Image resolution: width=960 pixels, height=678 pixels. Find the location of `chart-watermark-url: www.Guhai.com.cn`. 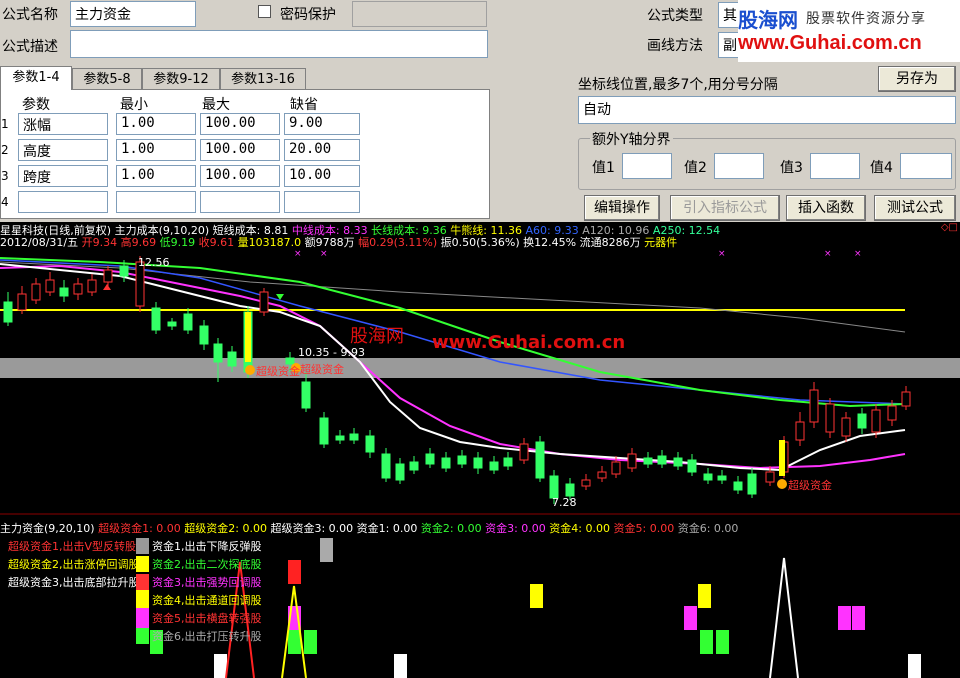

chart-watermark-url: www.Guhai.com.cn is located at coordinates (529, 342).